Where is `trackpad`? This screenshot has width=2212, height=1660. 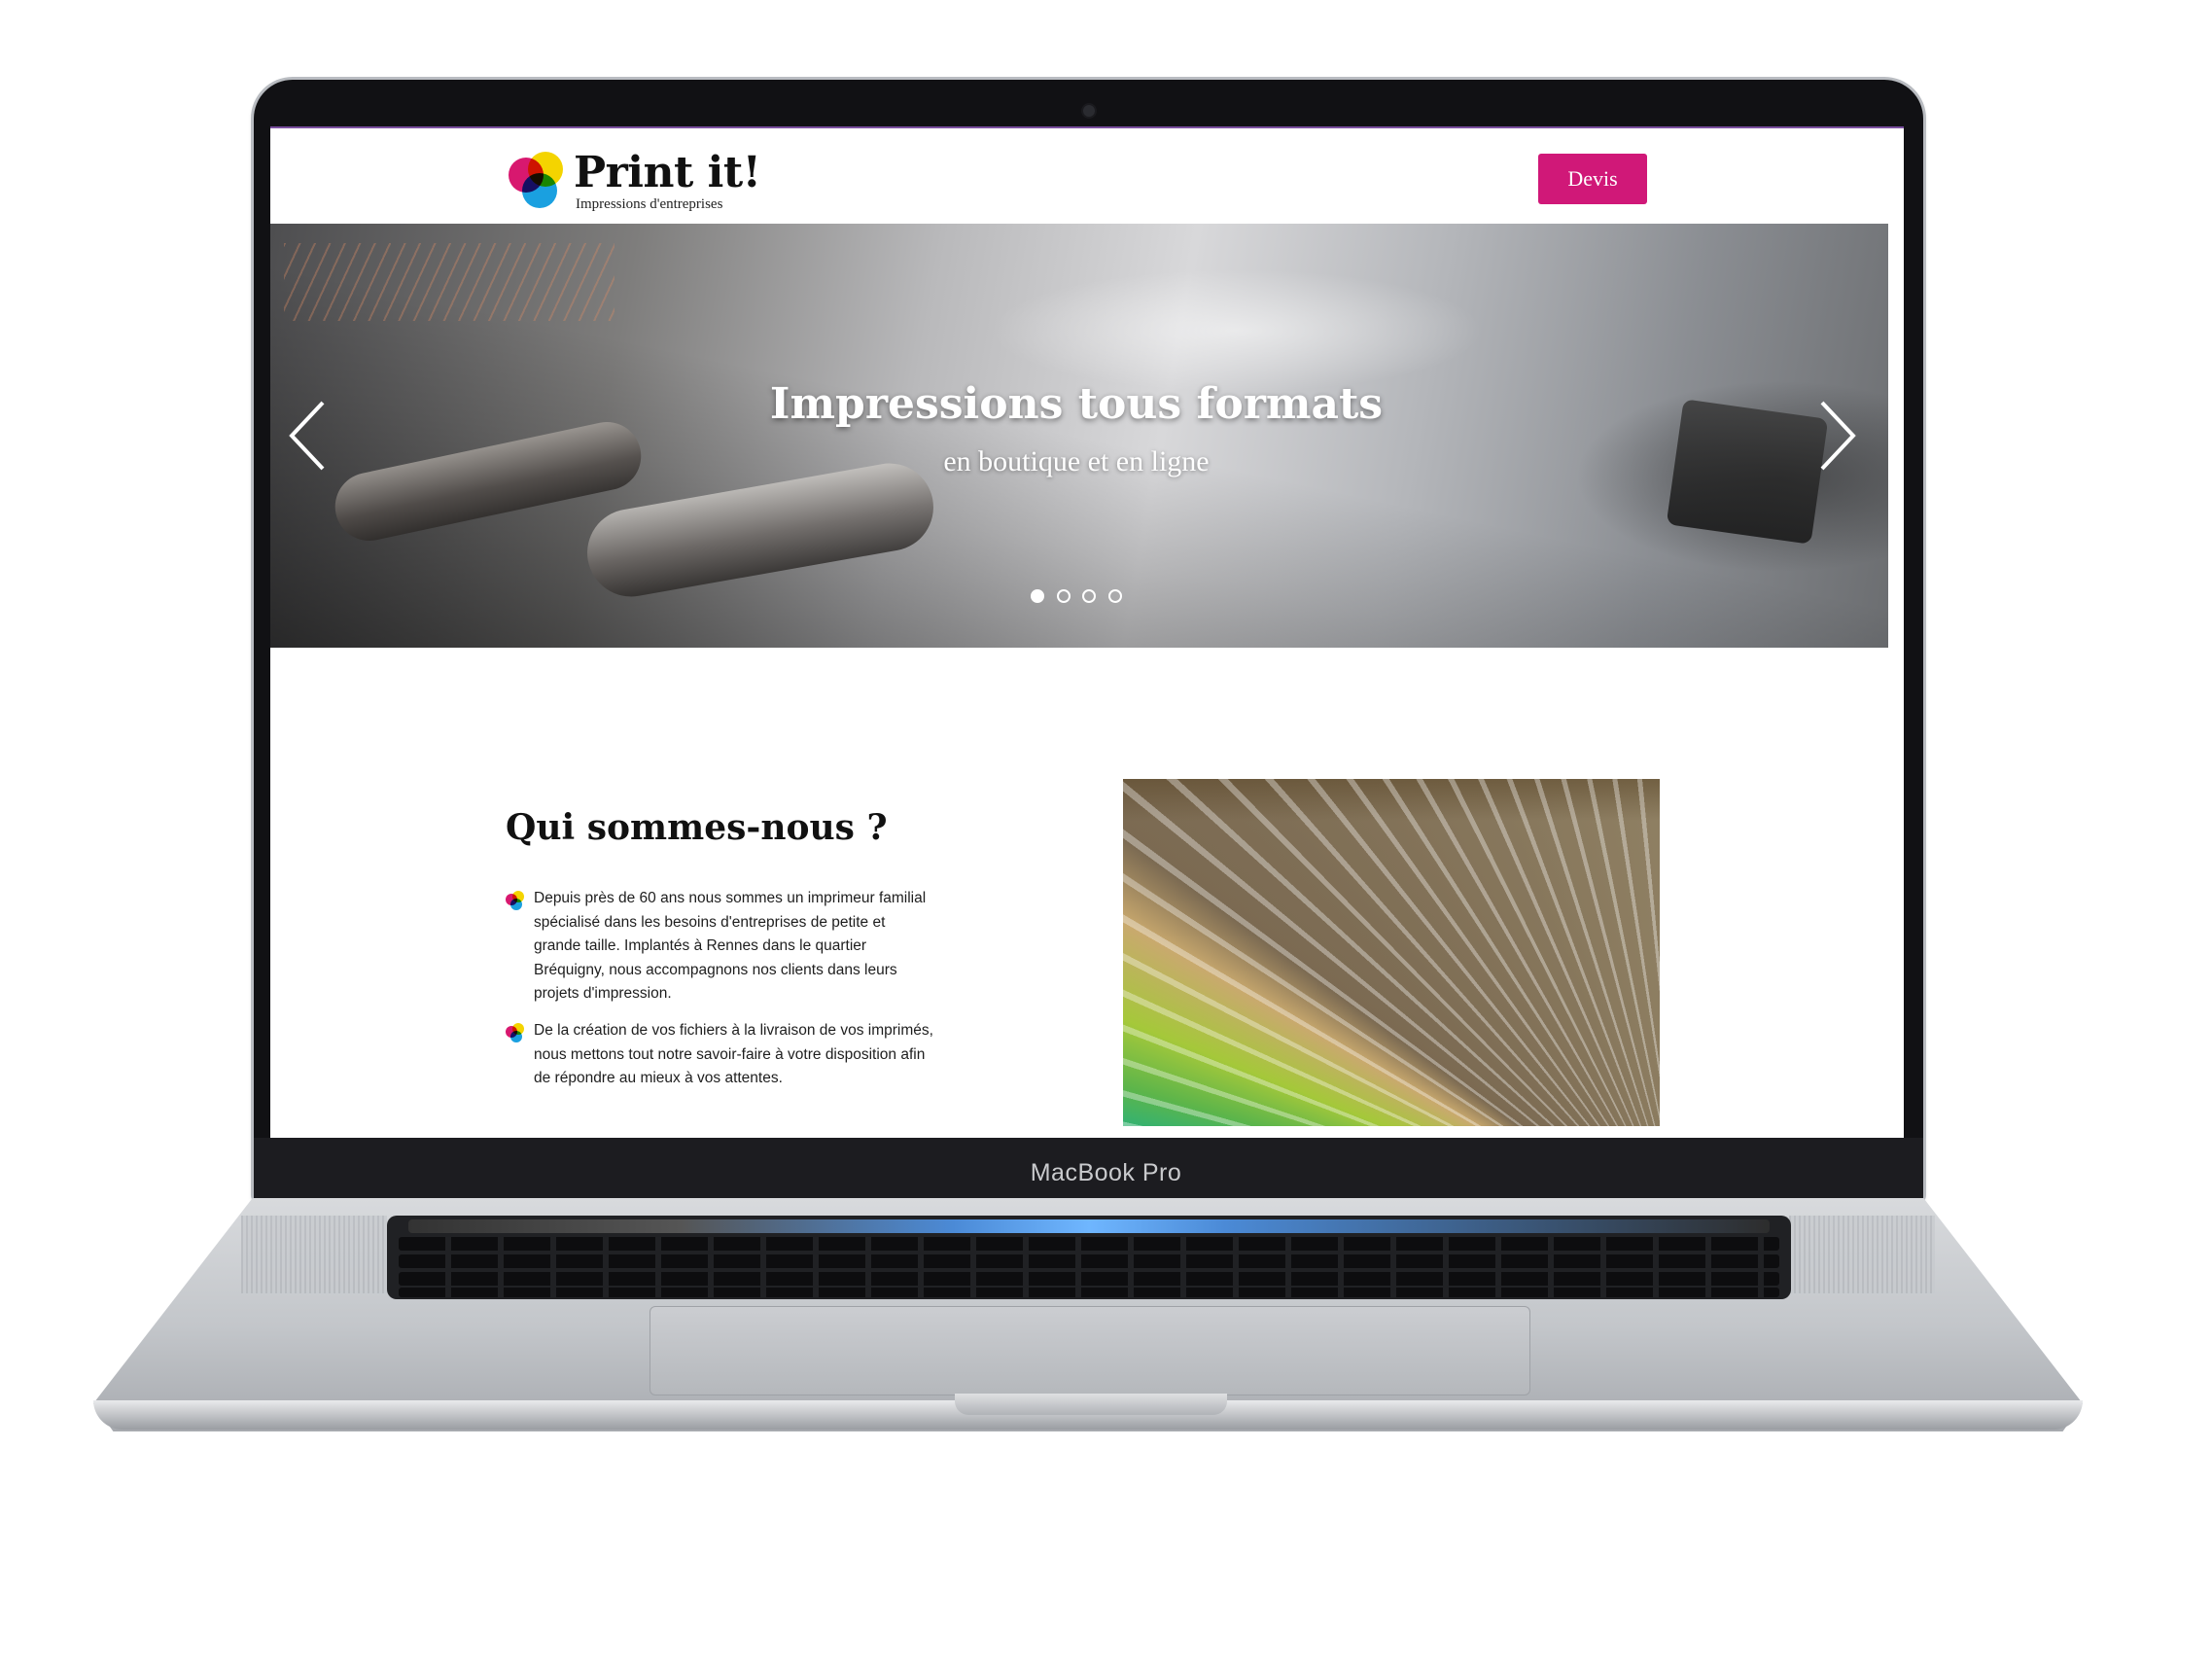
trackpad is located at coordinates (1090, 1350).